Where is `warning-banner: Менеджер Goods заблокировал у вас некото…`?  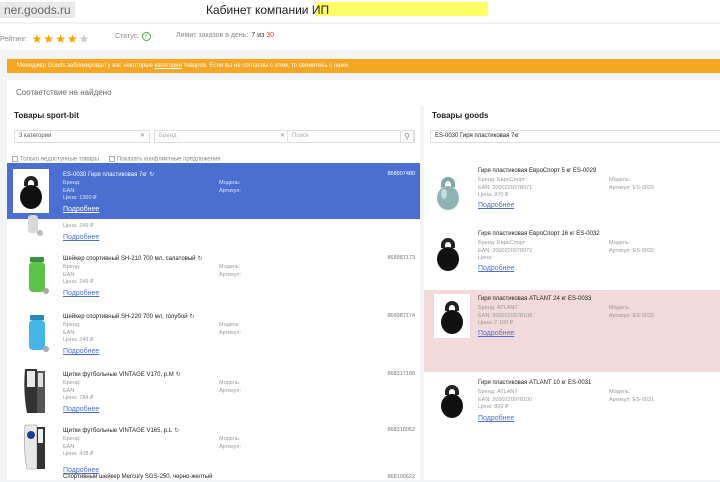 warning-banner: Менеджер Goods заблокировал у вас некото… is located at coordinates (363, 66).